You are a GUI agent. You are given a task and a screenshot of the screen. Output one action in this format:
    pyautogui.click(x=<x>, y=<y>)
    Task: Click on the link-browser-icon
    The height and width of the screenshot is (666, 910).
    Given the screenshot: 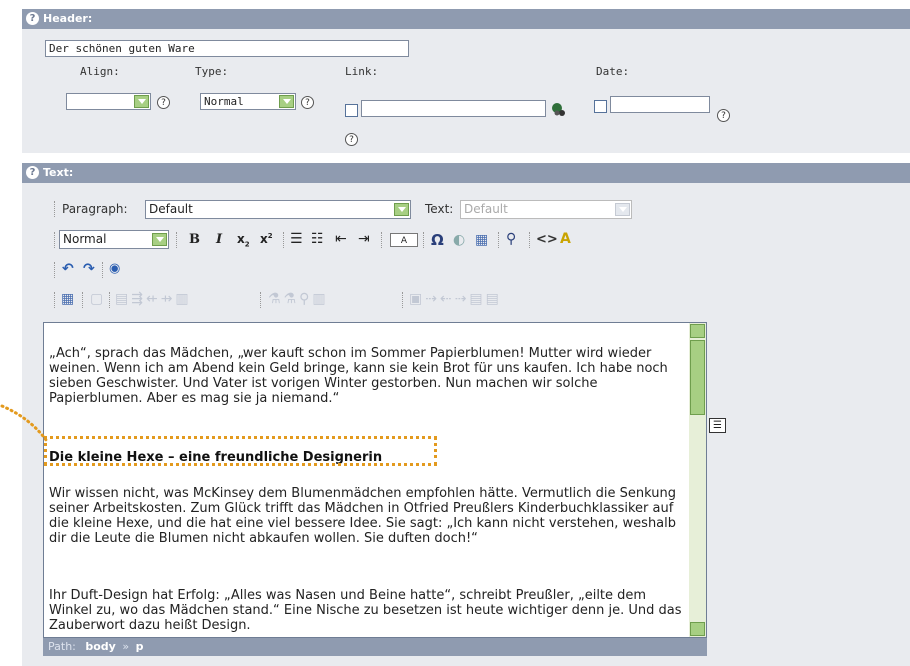 What is the action you would take?
    pyautogui.click(x=559, y=109)
    